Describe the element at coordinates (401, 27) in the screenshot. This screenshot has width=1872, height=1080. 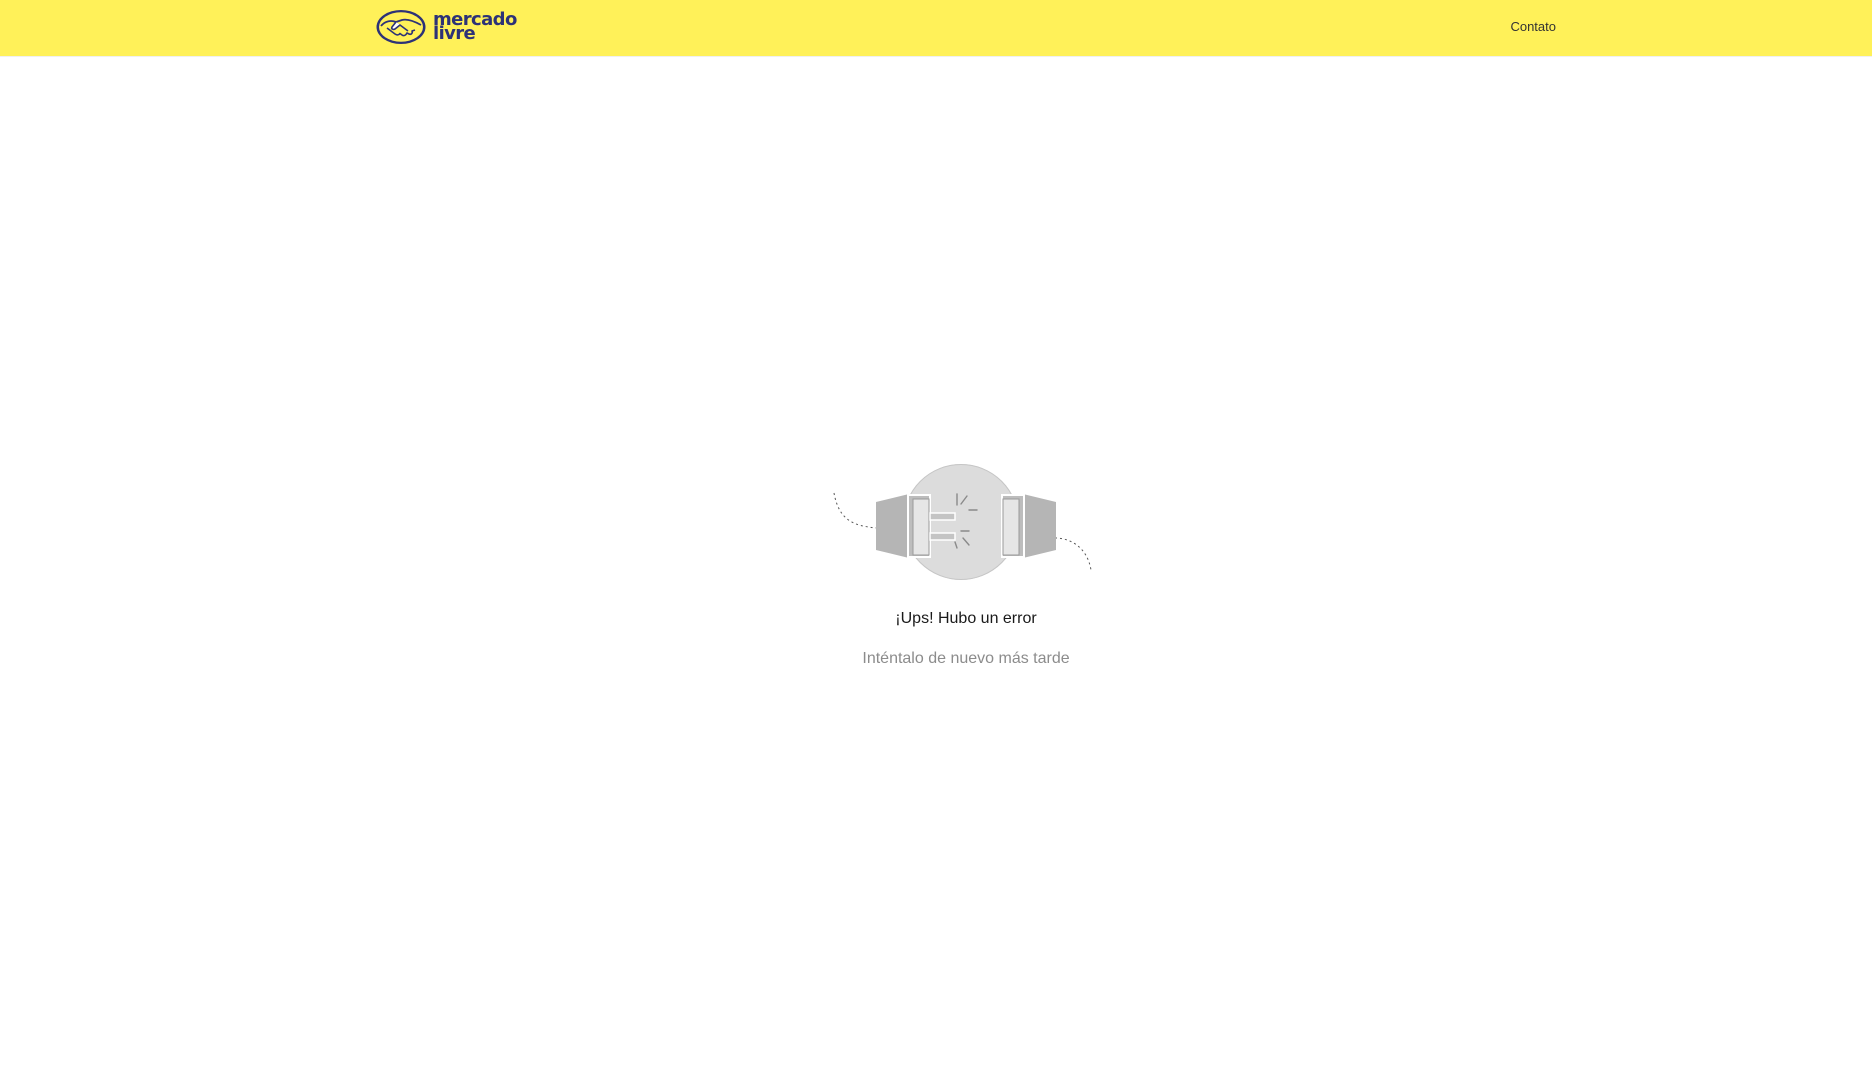
I see `handshake-logo-icon` at that location.